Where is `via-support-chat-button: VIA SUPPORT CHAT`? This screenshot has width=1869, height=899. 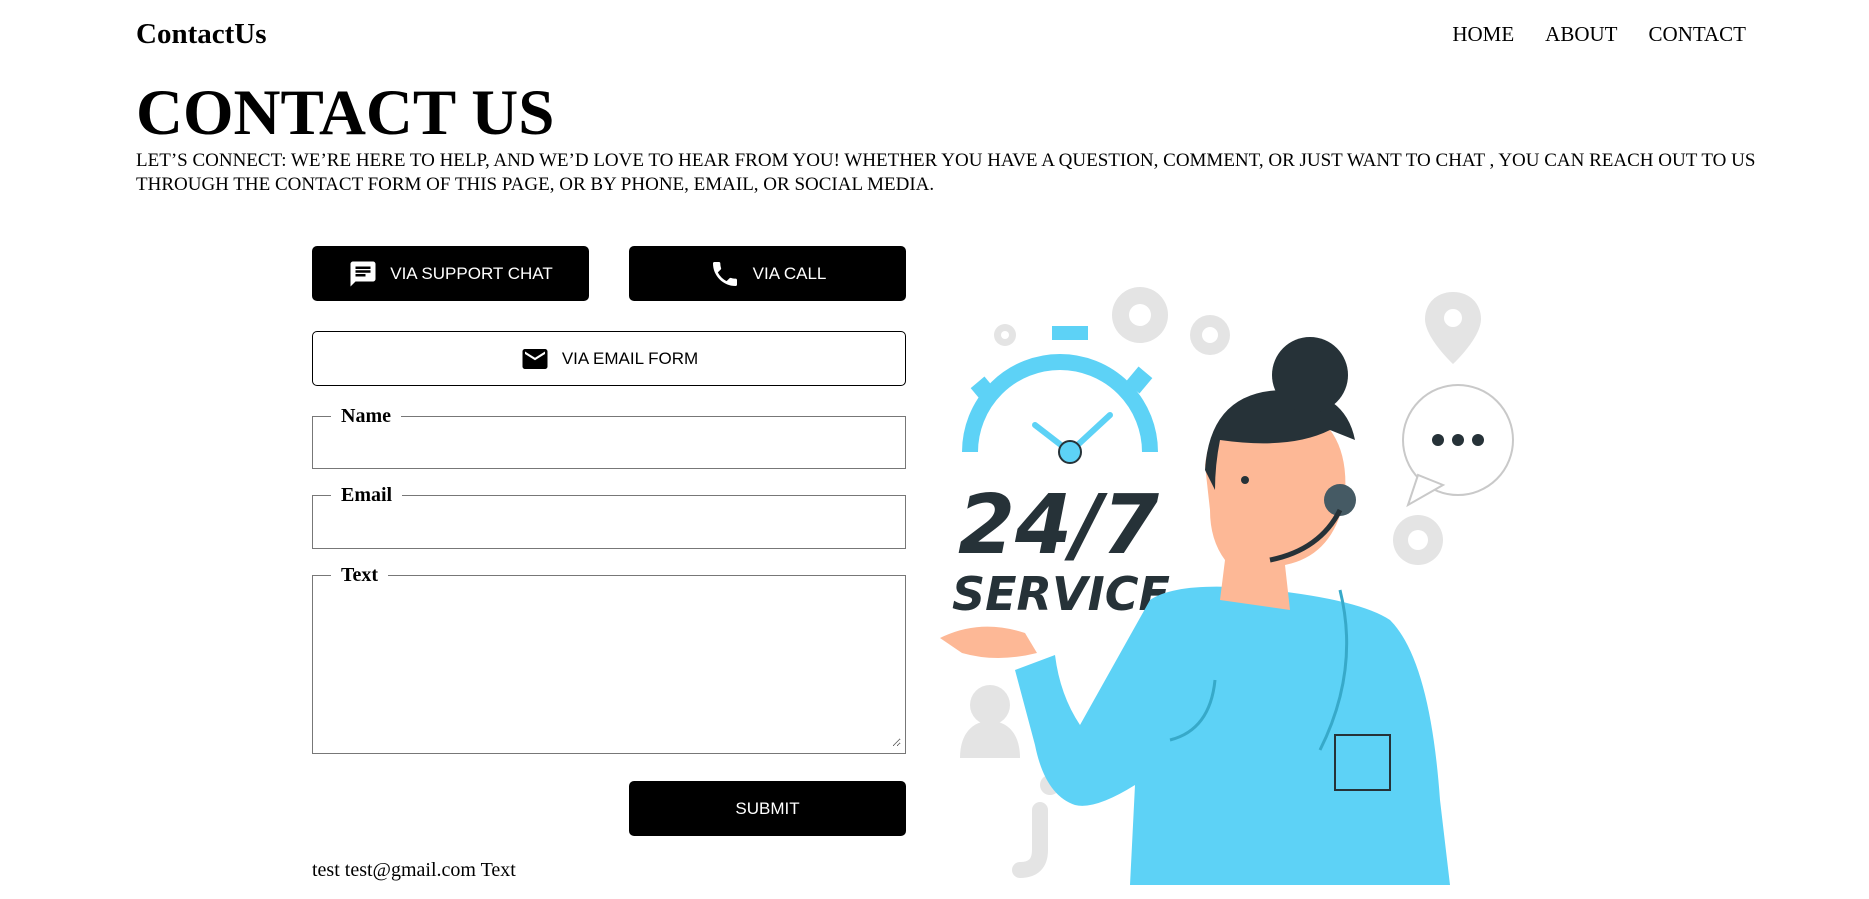
via-support-chat-button: VIA SUPPORT CHAT is located at coordinates (450, 273).